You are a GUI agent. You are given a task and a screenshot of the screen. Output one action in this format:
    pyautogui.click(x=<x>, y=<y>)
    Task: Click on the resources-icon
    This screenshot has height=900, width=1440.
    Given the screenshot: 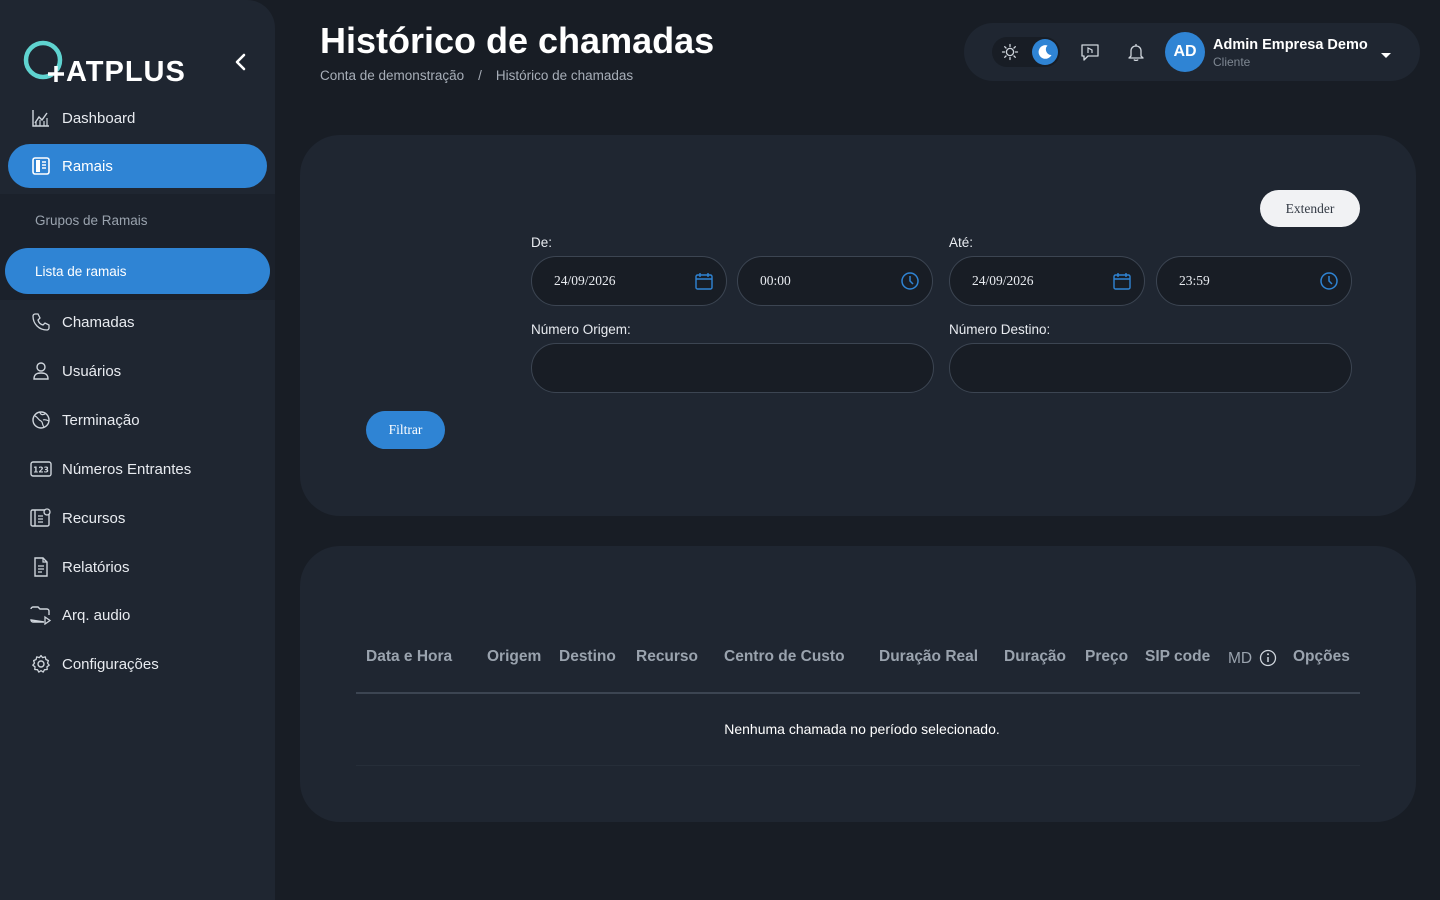 What is the action you would take?
    pyautogui.click(x=41, y=518)
    